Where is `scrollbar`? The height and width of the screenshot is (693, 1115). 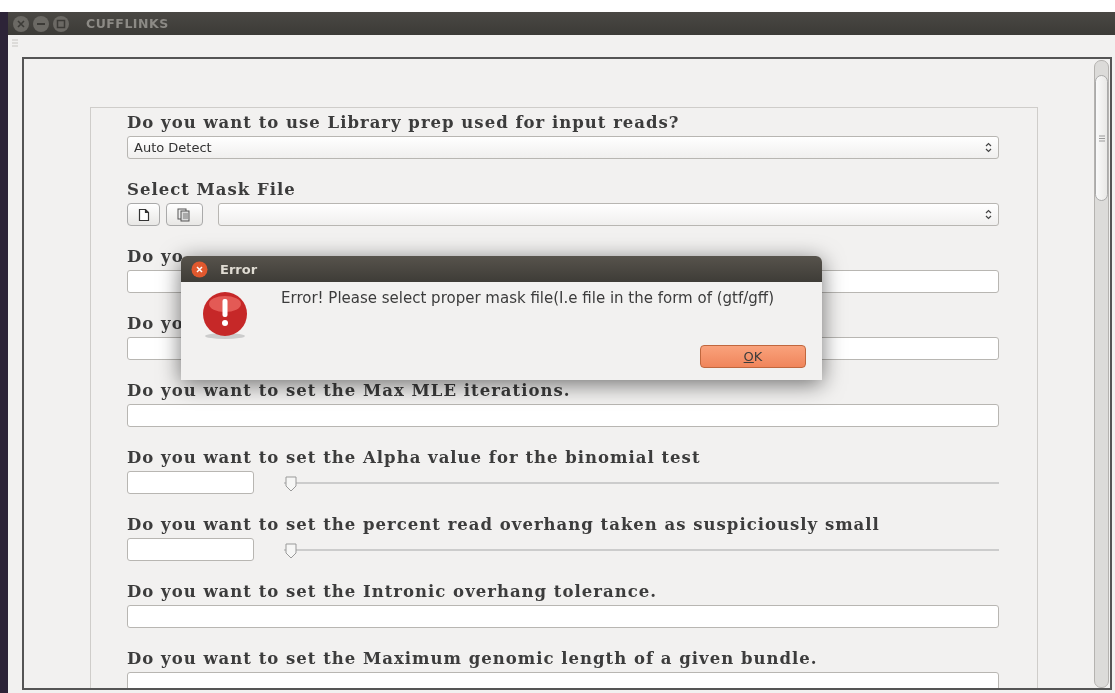
scrollbar is located at coordinates (1101, 374).